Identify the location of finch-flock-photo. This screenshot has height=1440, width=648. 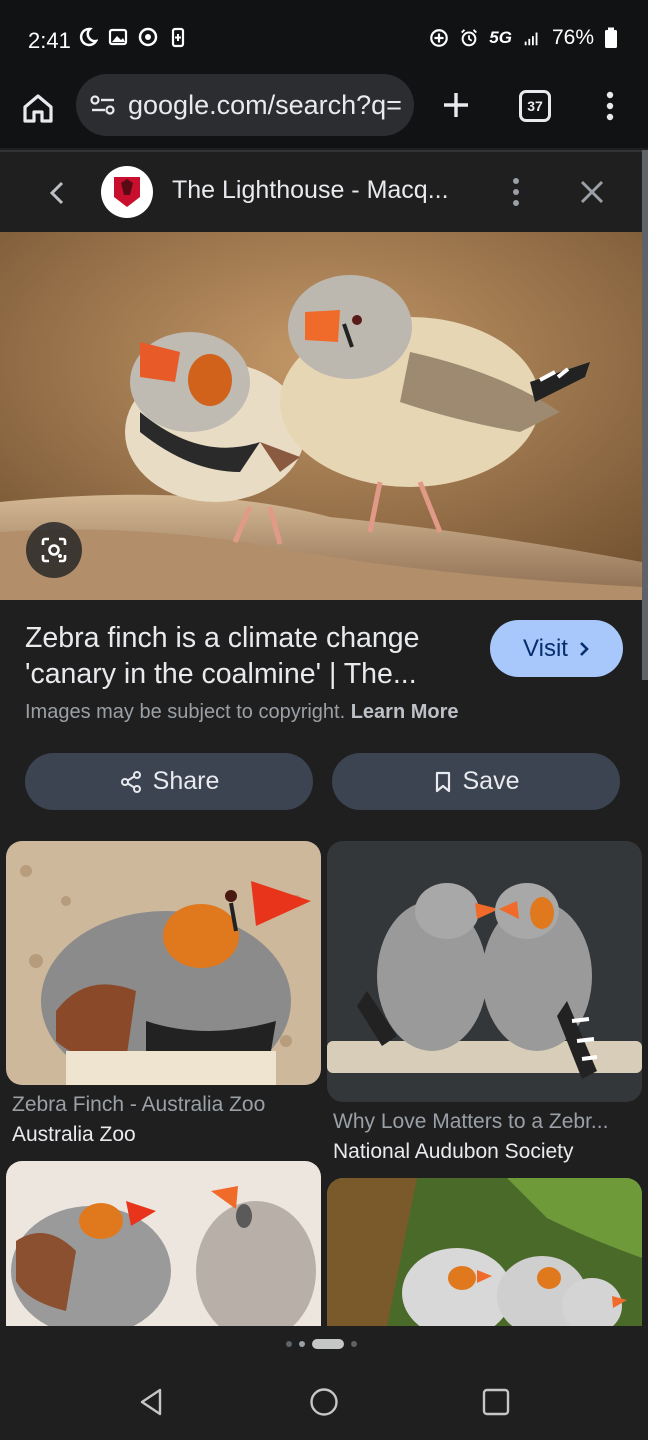
(484, 1252).